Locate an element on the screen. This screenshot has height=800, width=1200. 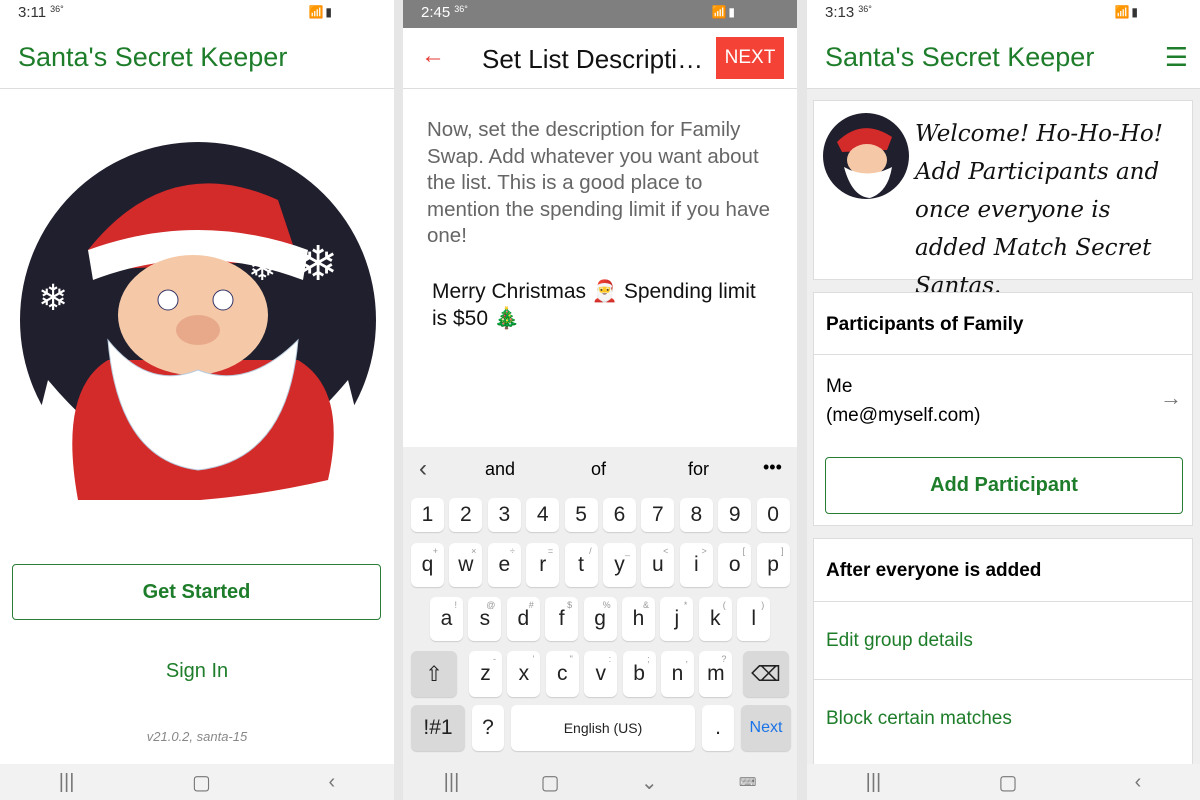
key: 4 is located at coordinates (543, 515).